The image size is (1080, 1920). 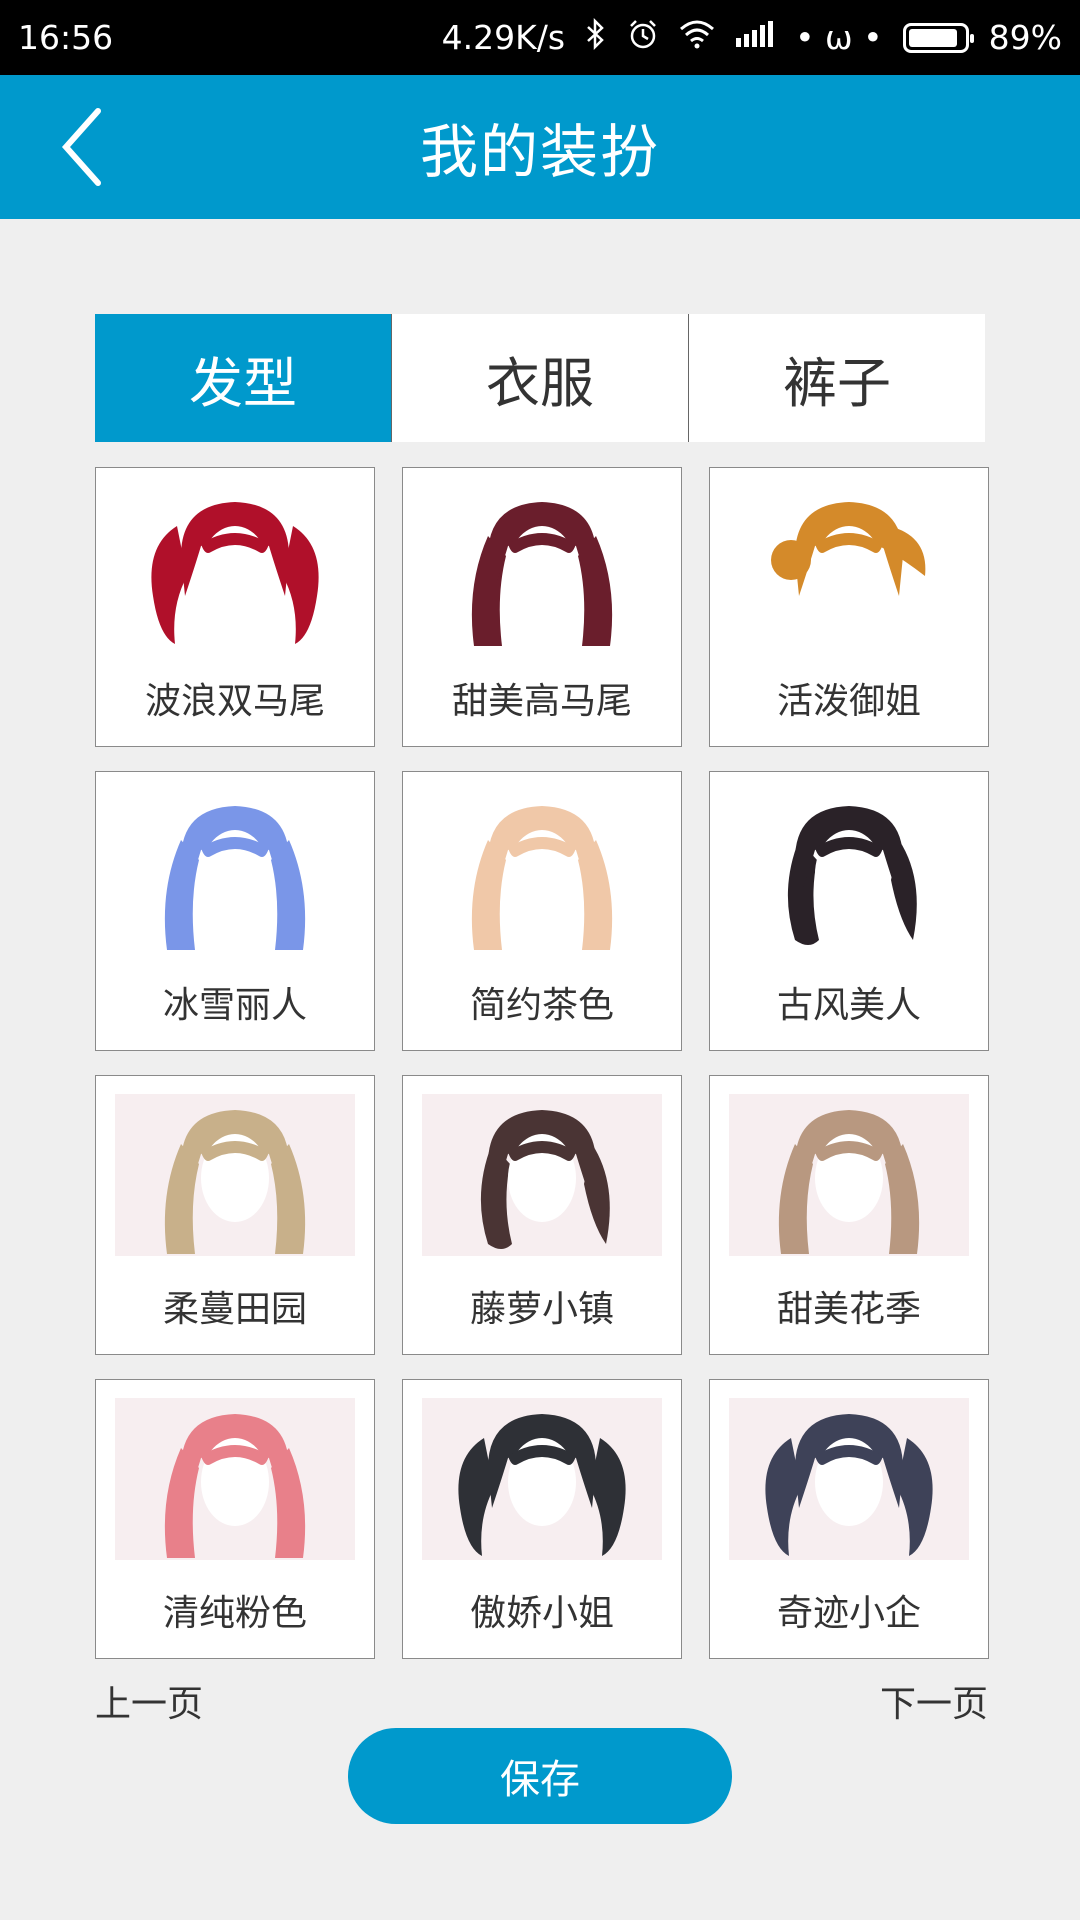 I want to click on status-time: 16:56, so click(x=66, y=37).